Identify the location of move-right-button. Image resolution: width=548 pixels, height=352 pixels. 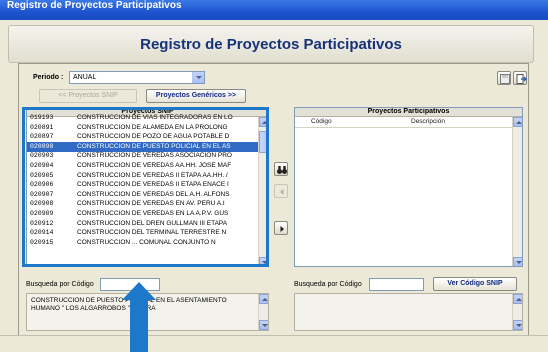
(281, 228).